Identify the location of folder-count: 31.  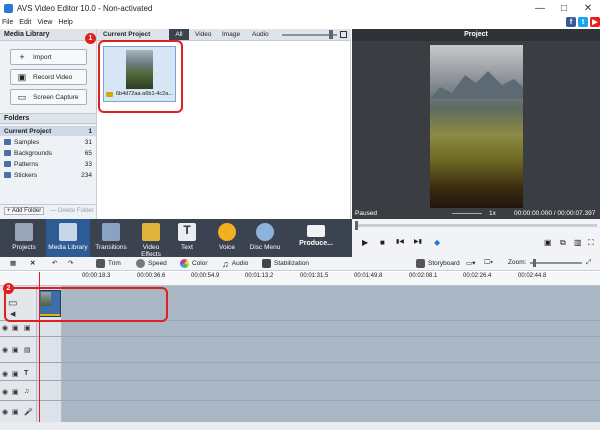
(88, 142).